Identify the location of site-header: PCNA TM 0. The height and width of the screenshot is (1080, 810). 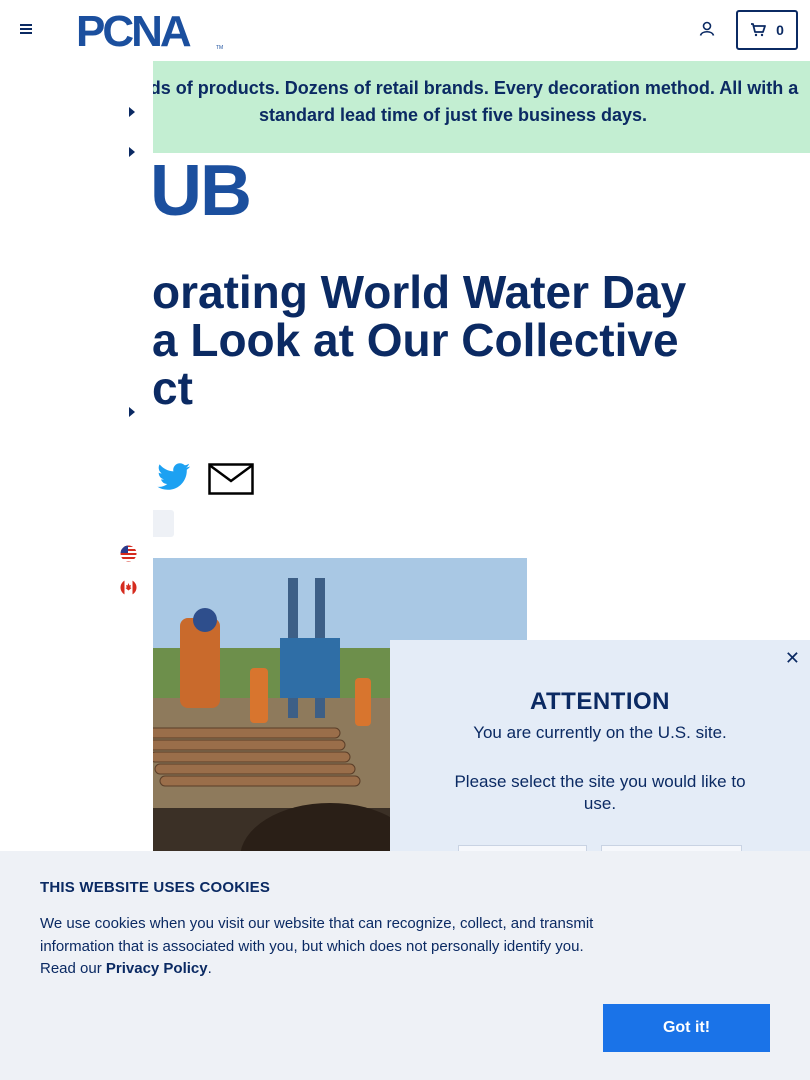
(405, 30).